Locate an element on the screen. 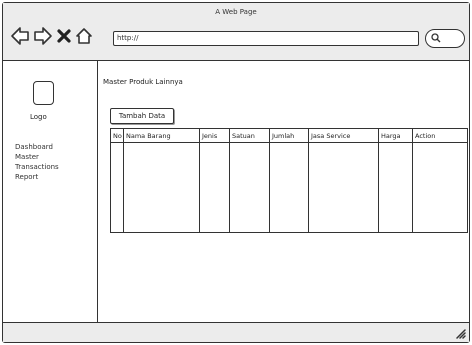  search-icon is located at coordinates (436, 38).